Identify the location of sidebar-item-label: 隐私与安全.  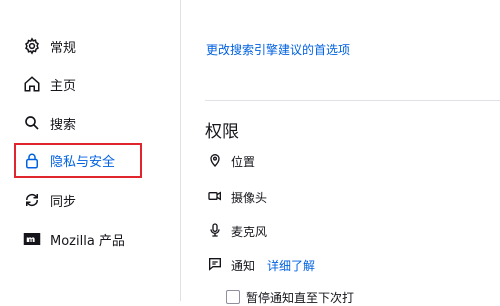
(83, 162).